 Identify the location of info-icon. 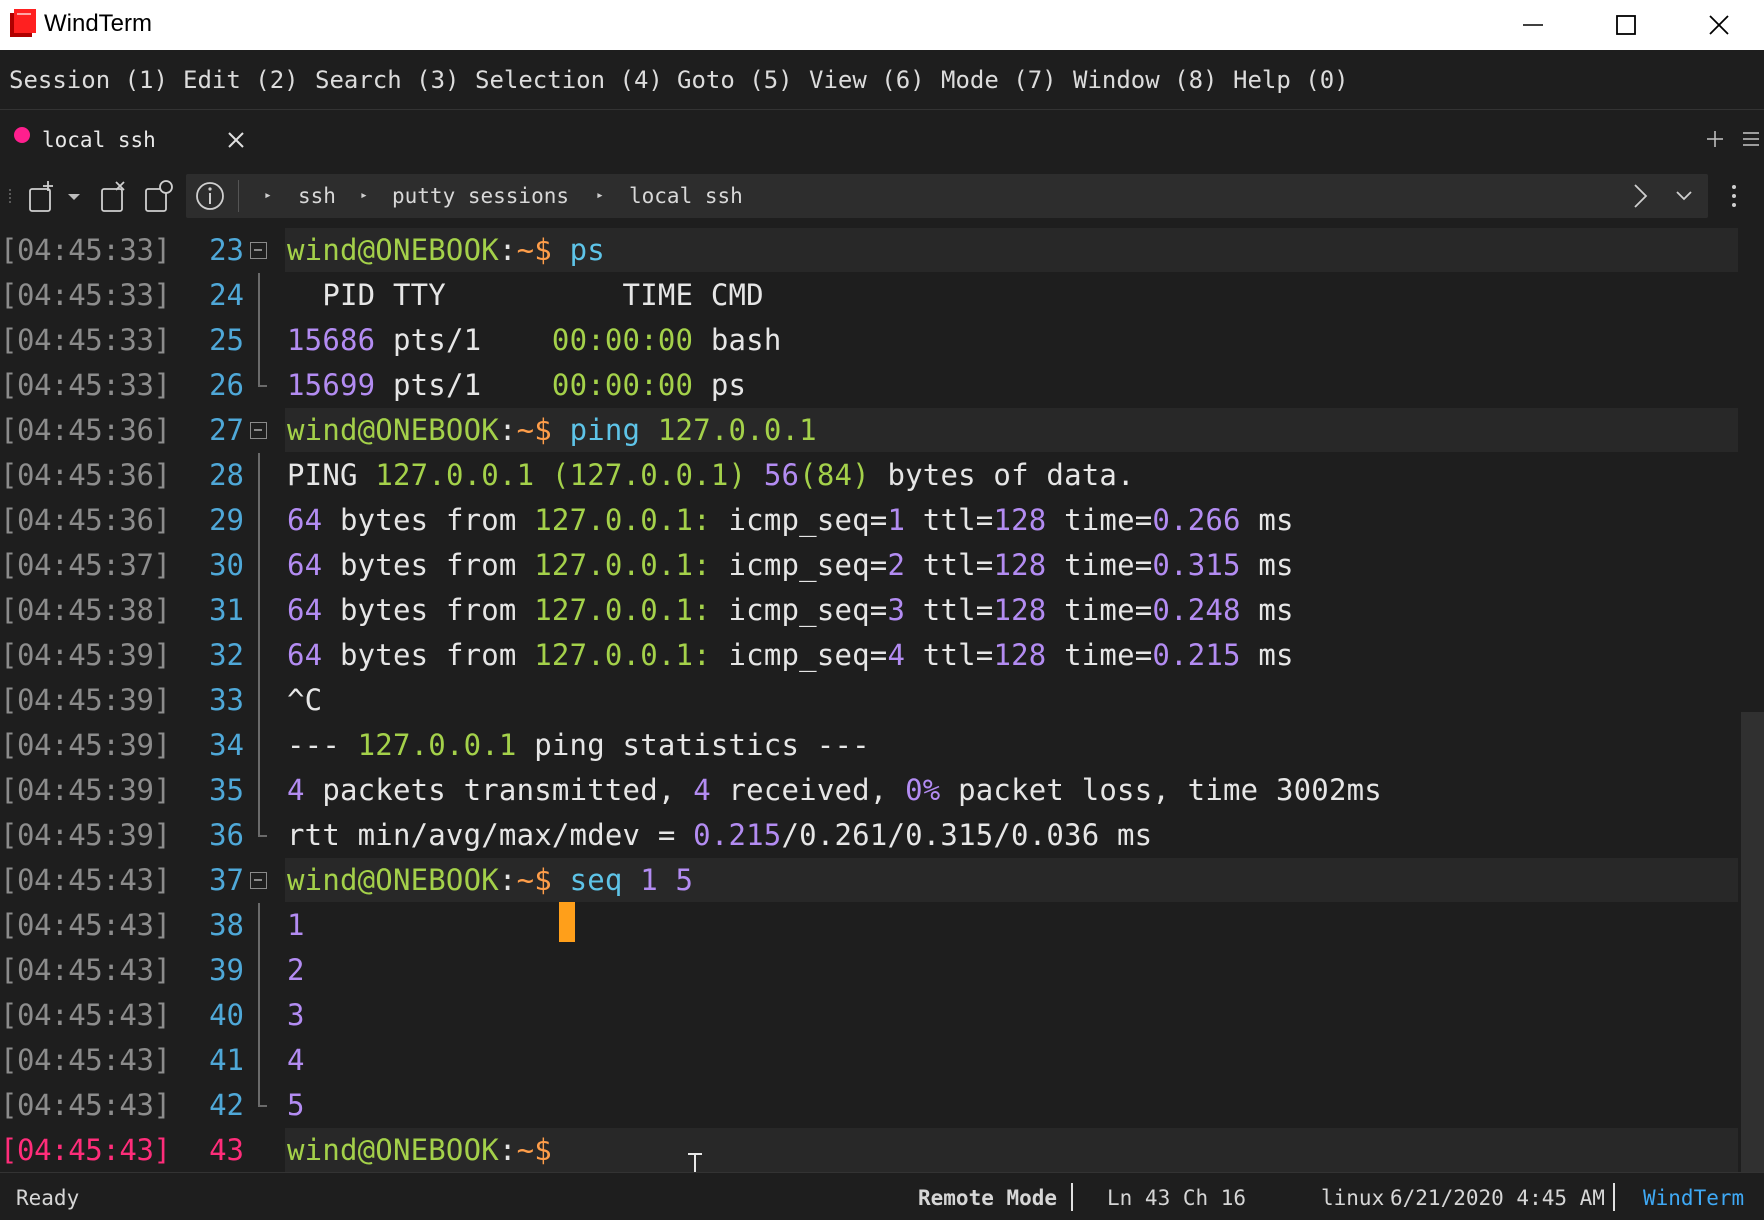
(210, 196).